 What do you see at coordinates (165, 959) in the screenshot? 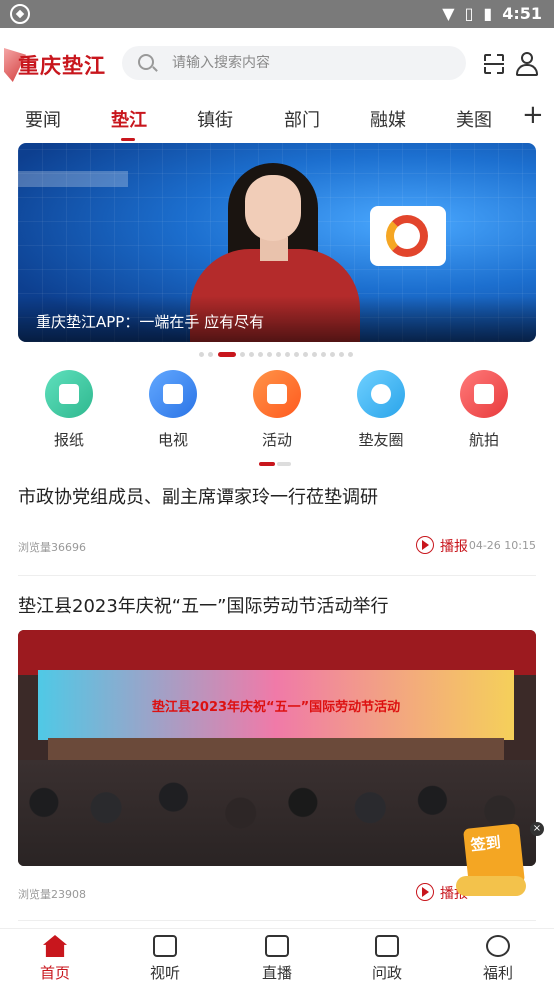
I see `nav-media: 视听` at bounding box center [165, 959].